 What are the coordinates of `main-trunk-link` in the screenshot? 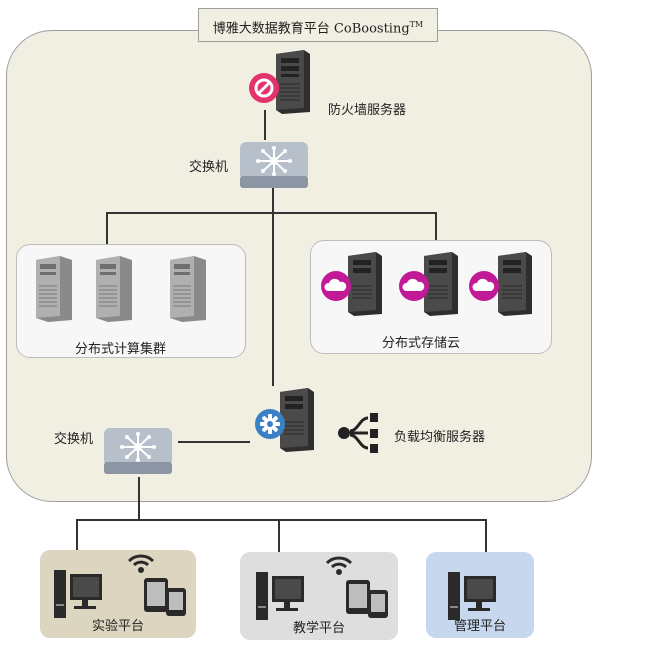 It's located at (273, 286).